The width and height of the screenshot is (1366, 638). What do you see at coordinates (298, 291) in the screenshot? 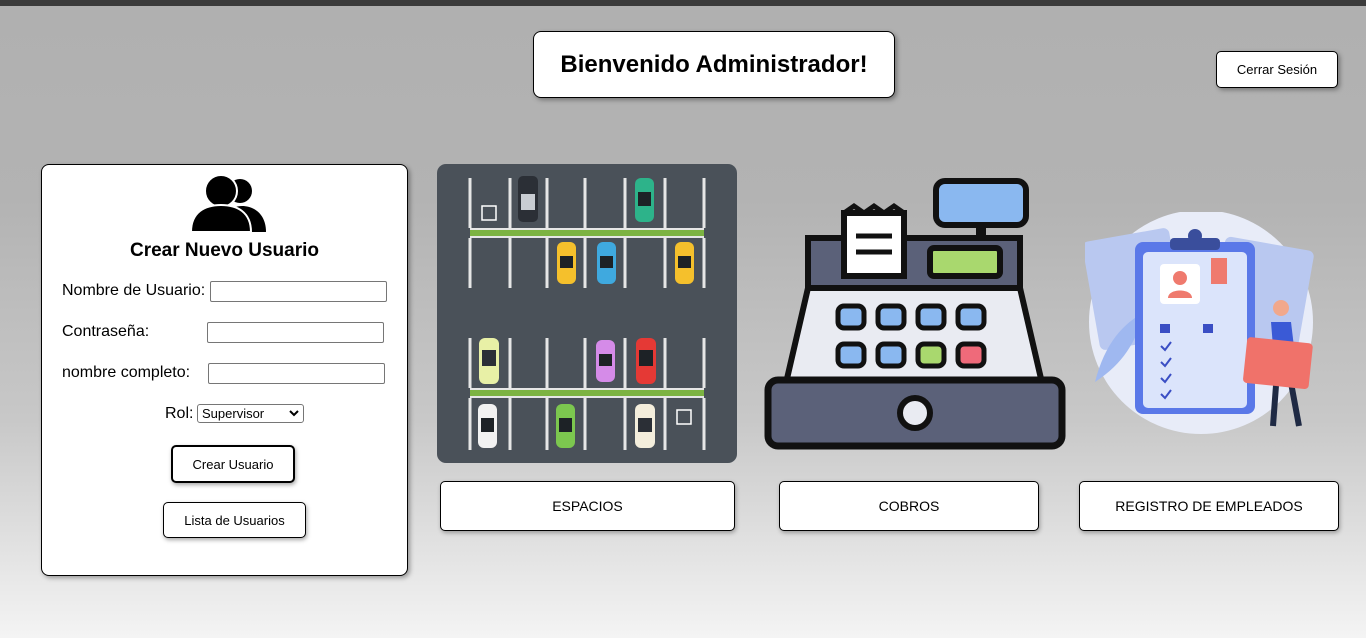
I see `username-input` at bounding box center [298, 291].